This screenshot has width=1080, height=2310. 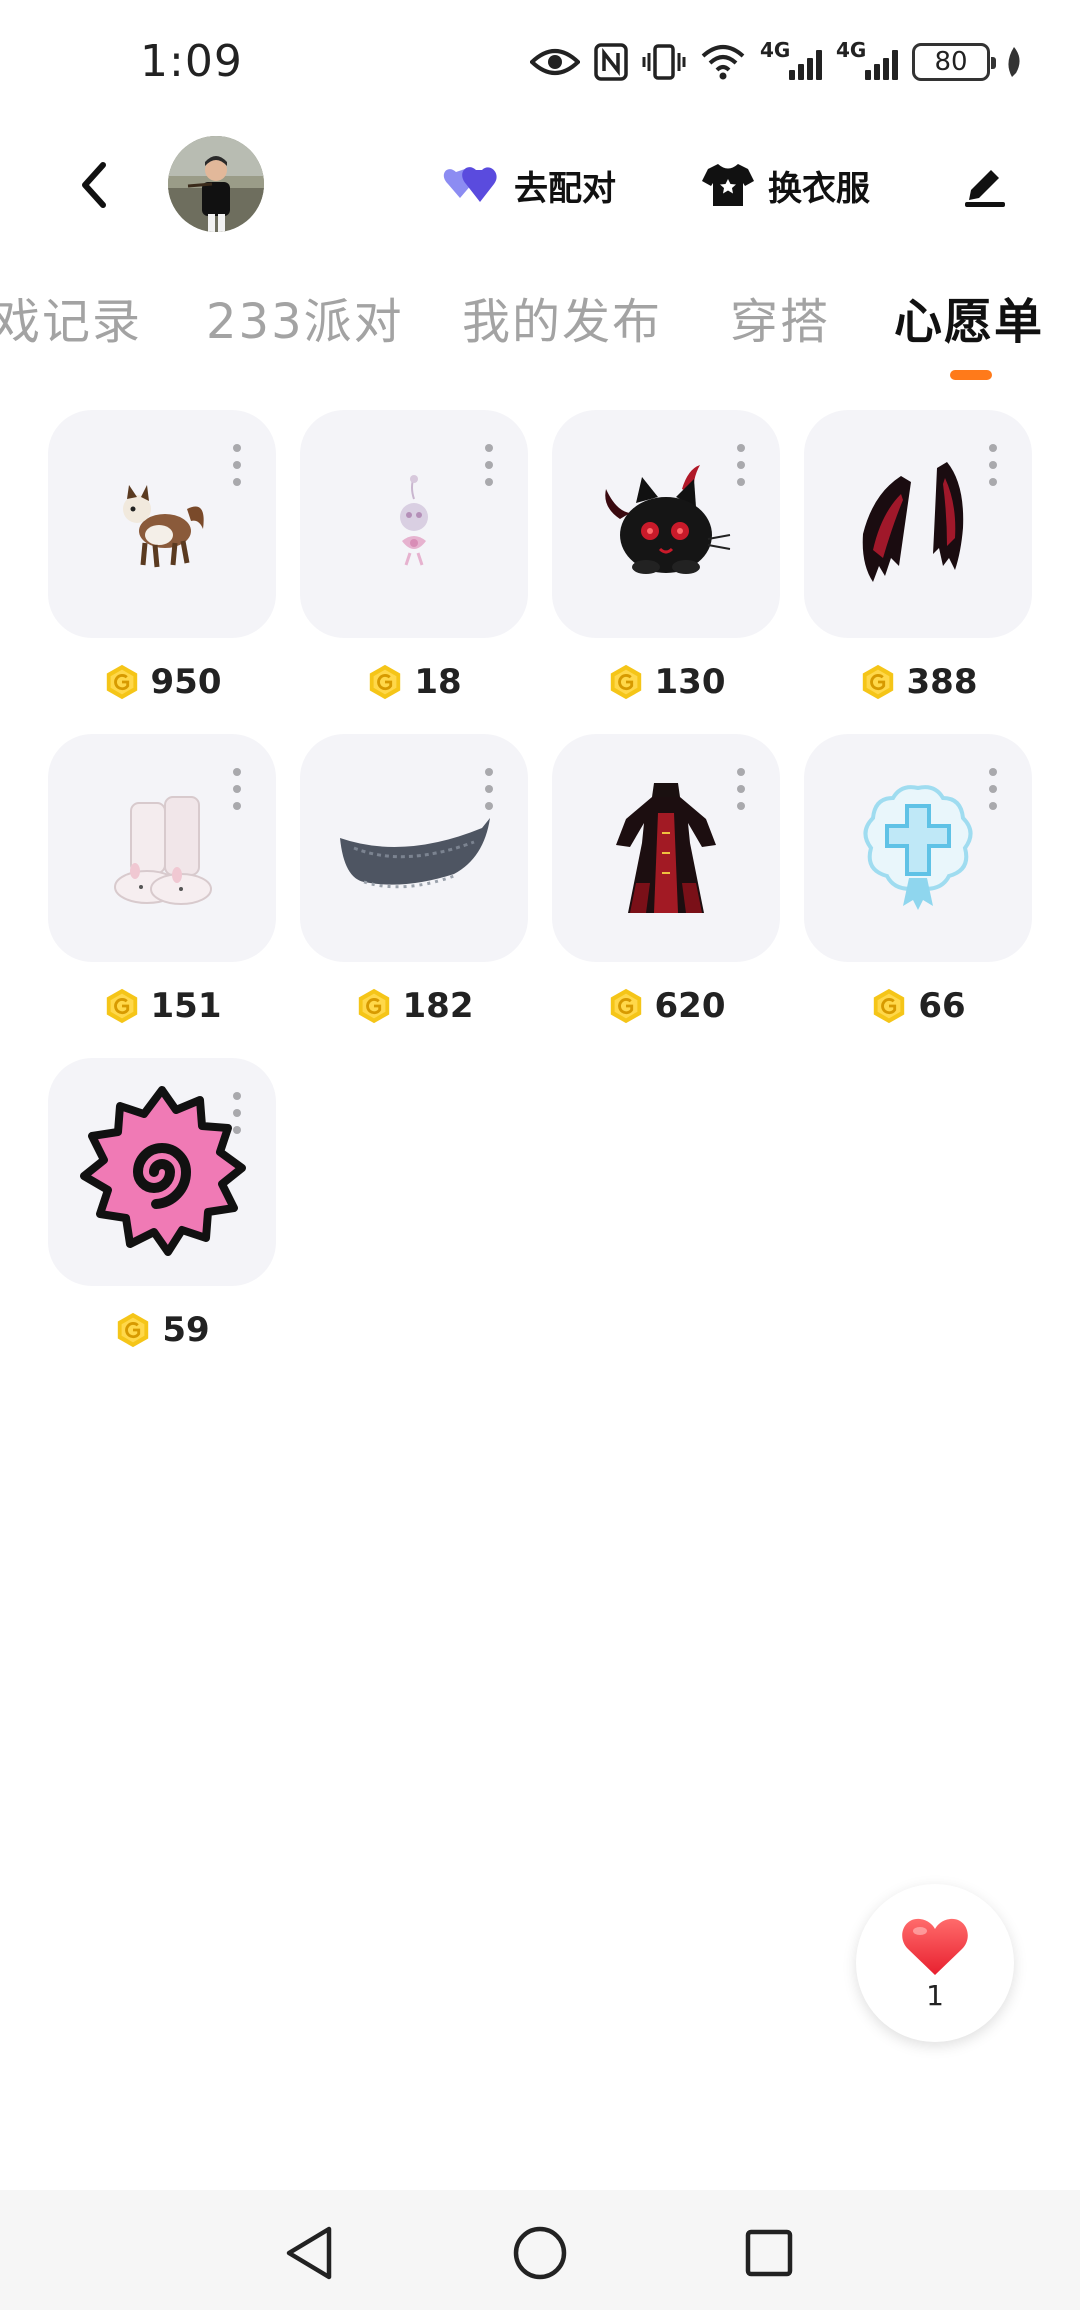 I want to click on nfc-icon, so click(x=611, y=62).